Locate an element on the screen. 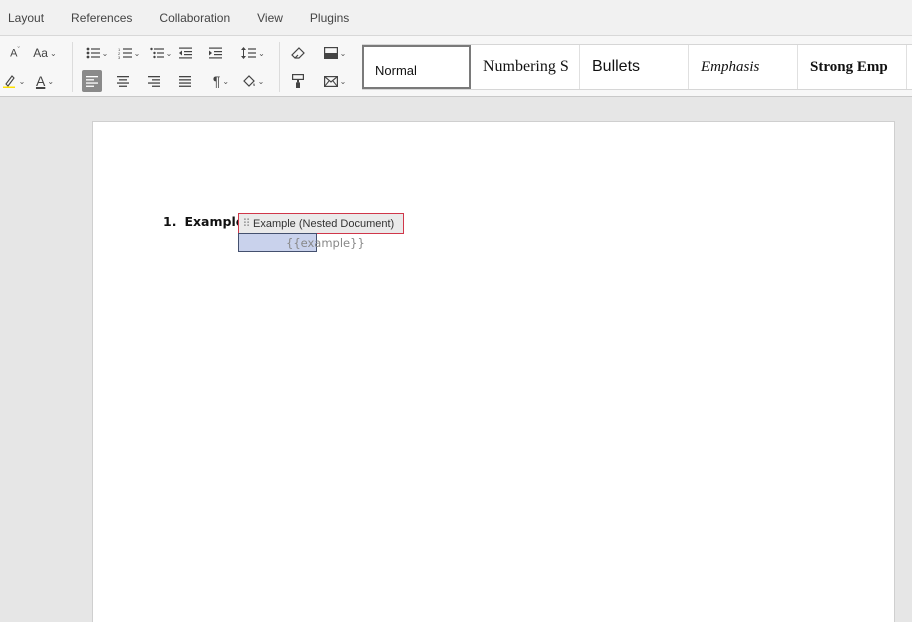 The width and height of the screenshot is (912, 622). multilevel-list-icon is located at coordinates (156, 53).